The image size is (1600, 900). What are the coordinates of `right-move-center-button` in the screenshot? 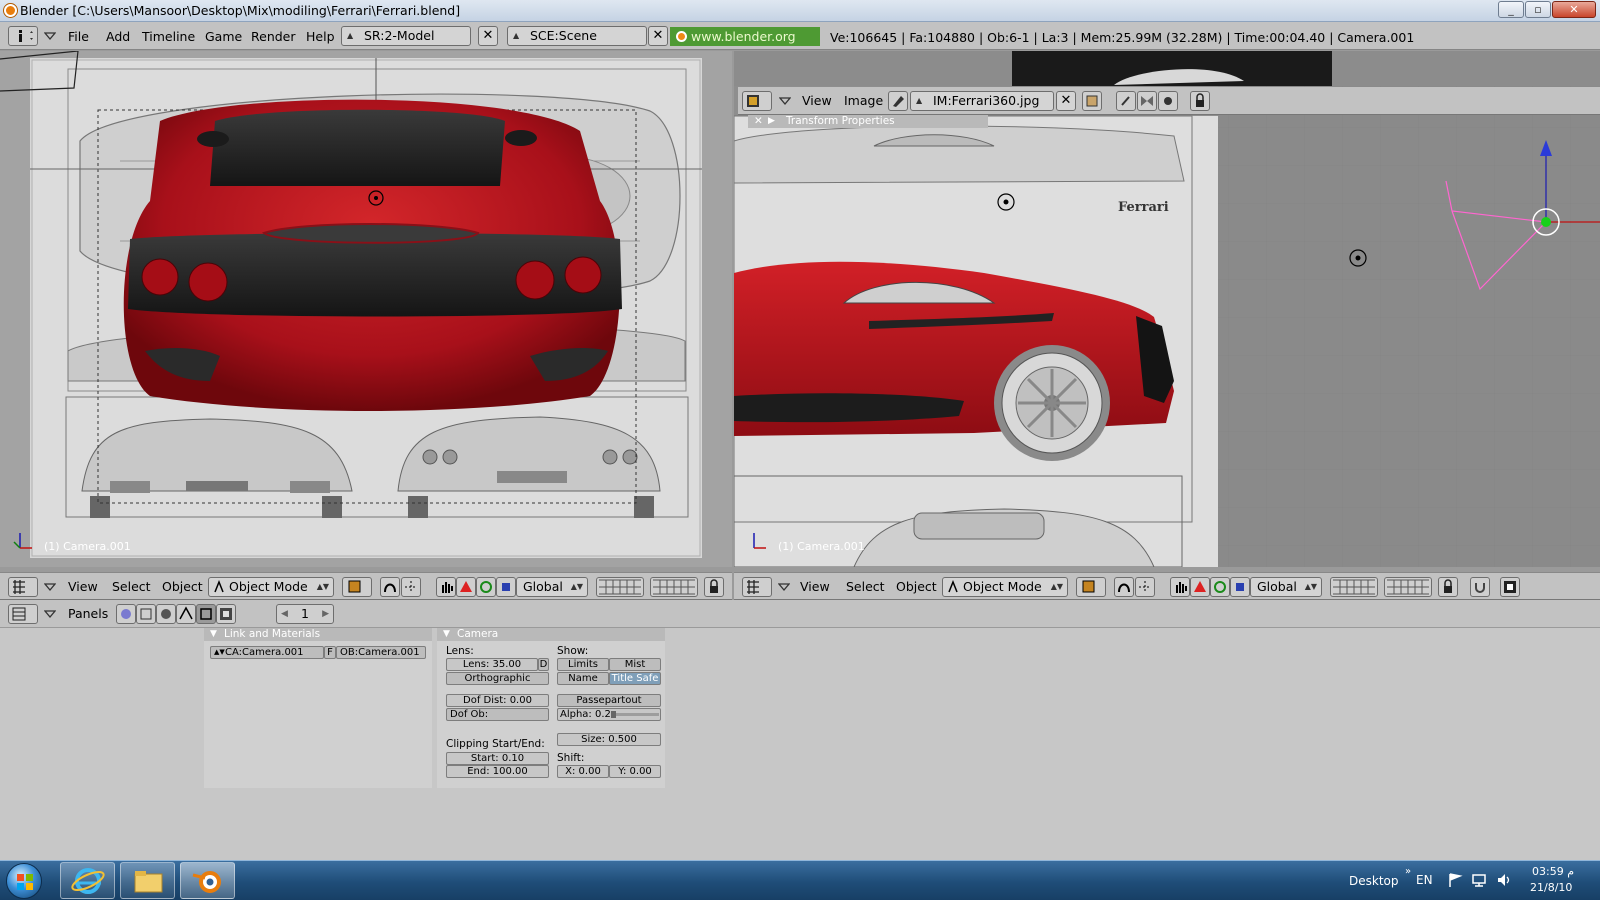 It's located at (1145, 587).